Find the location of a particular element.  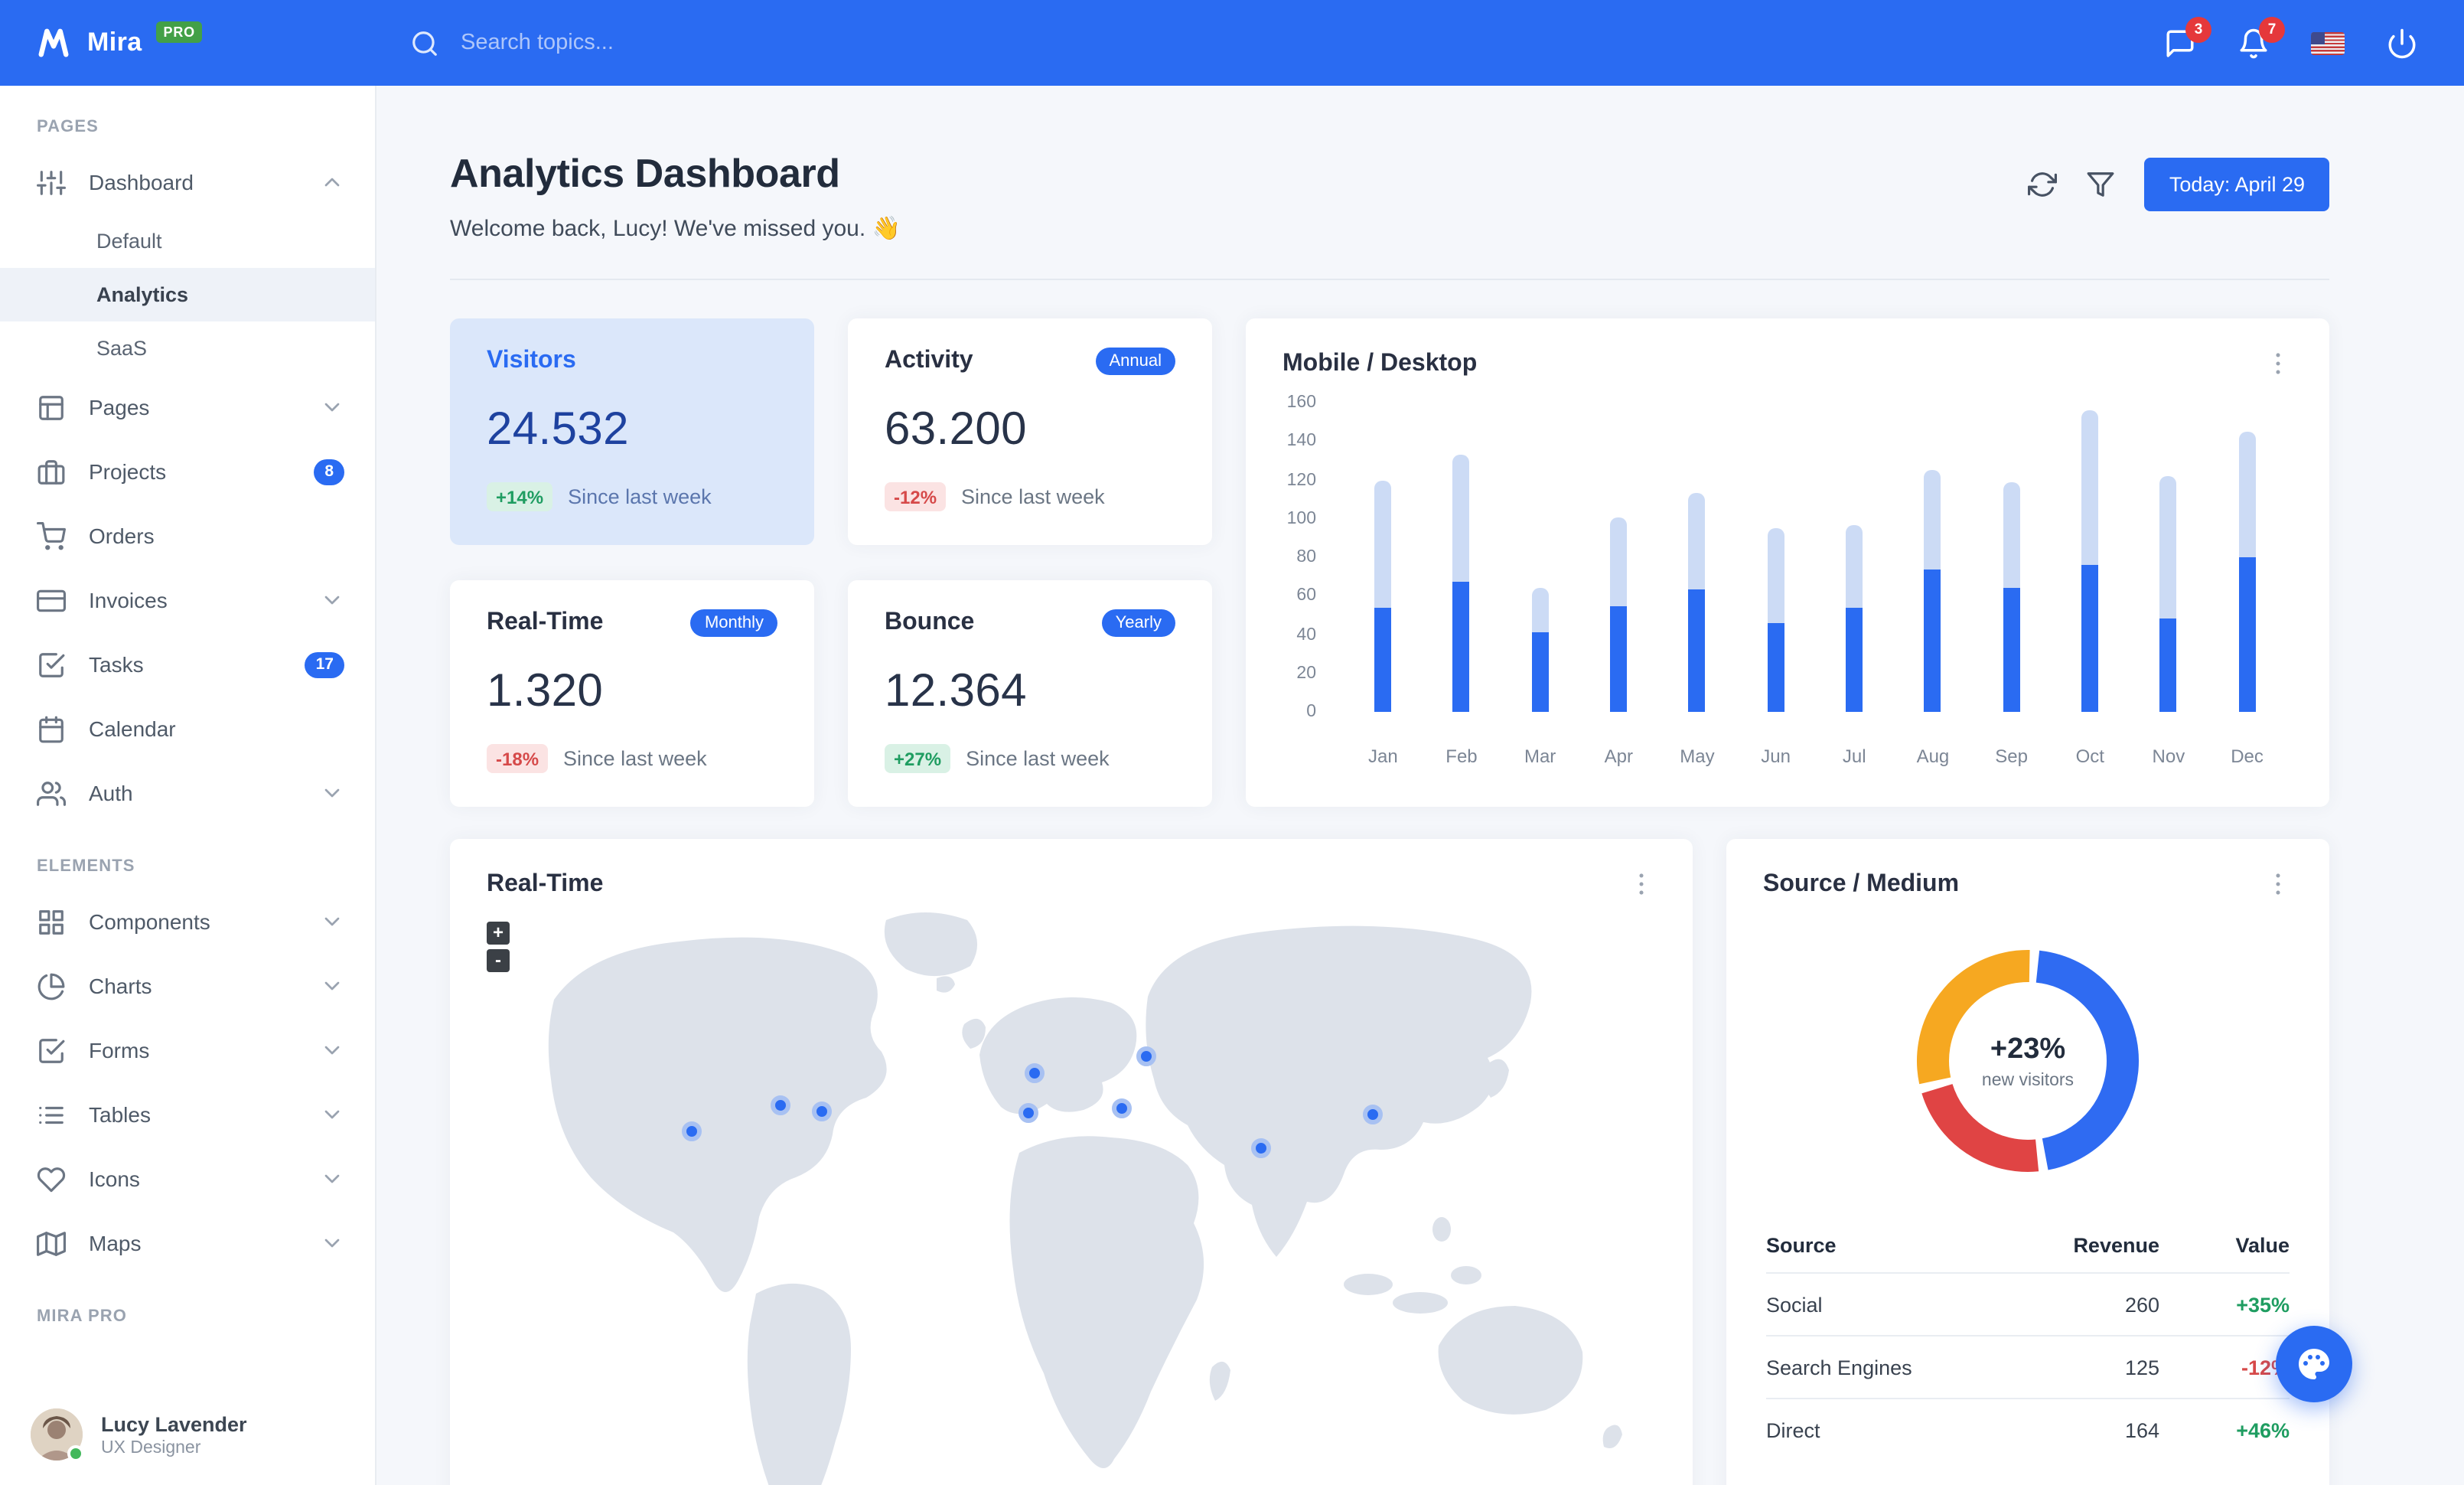

source-table-row-search-engines: Search Engines 125 -12% is located at coordinates (2028, 1366).